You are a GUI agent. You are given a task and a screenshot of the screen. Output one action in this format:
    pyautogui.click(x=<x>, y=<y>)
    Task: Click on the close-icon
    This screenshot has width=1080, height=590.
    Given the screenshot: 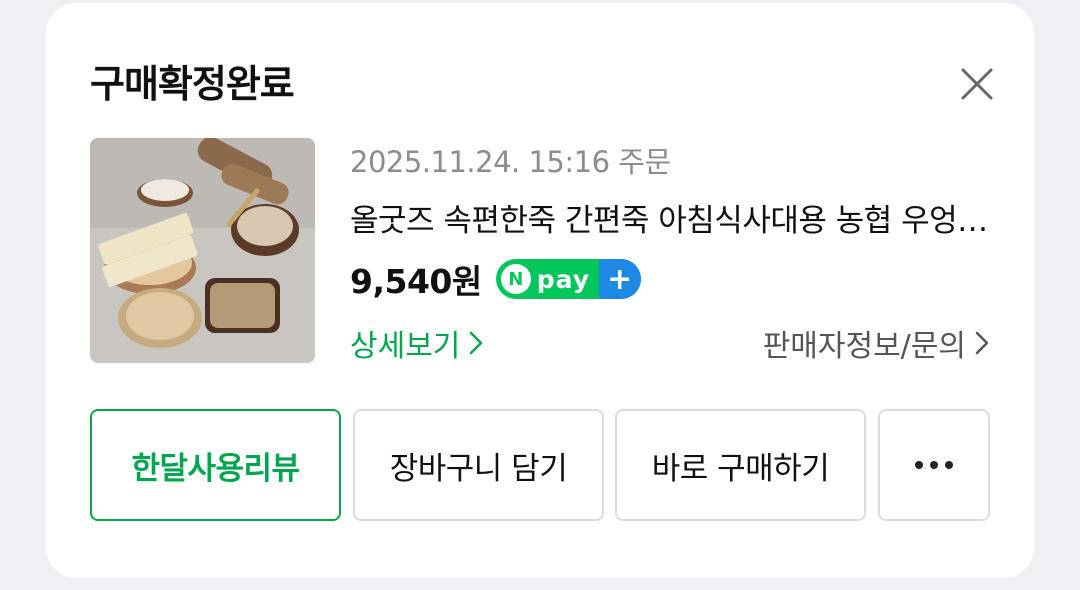 What is the action you would take?
    pyautogui.click(x=977, y=84)
    